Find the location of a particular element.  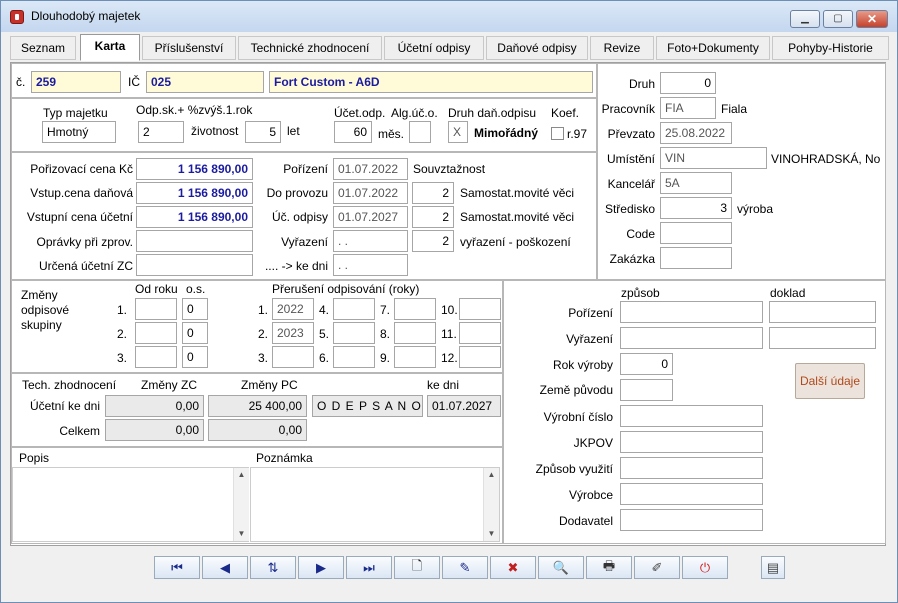

odp-sk-input: 2 is located at coordinates (161, 132).